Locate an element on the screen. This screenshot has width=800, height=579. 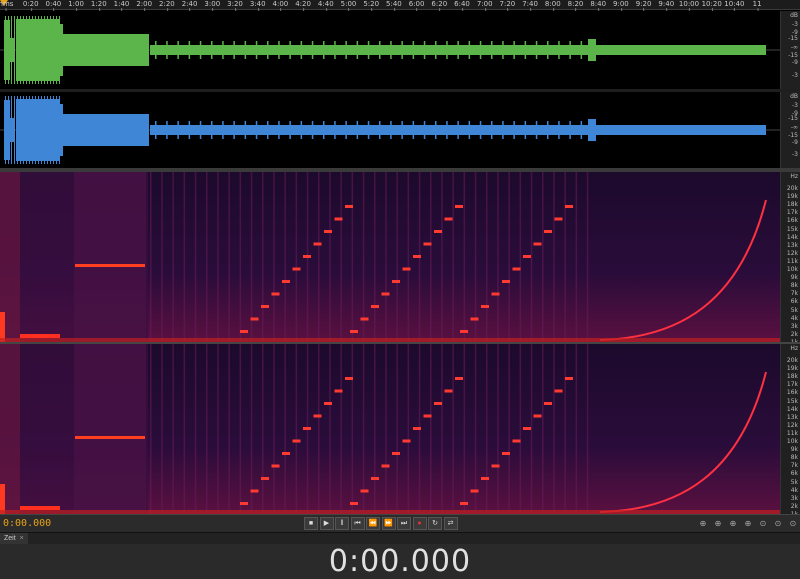
current-time-readout: 0:00.000 is located at coordinates (27, 523).